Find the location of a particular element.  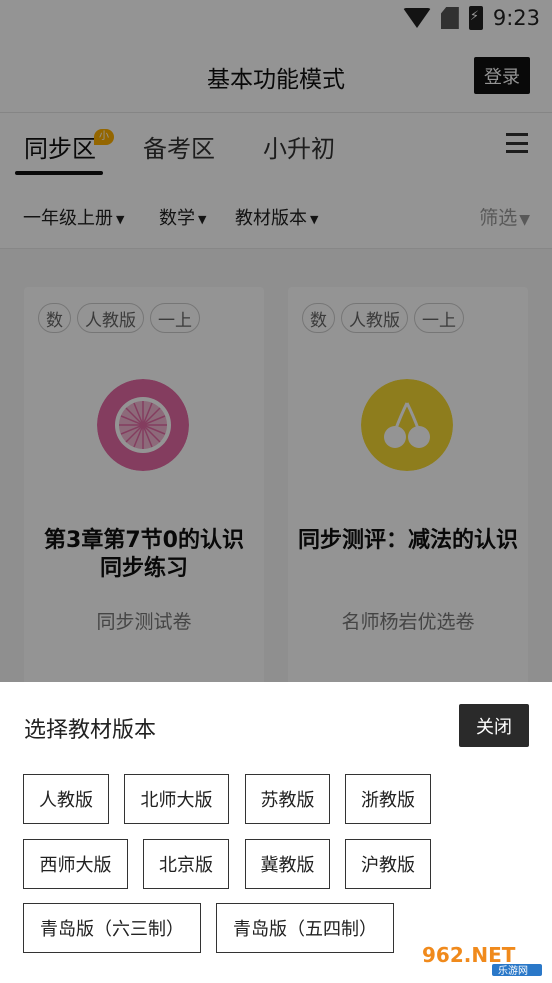

watermark-logo: 962.NET 乐游网 is located at coordinates (482, 959).